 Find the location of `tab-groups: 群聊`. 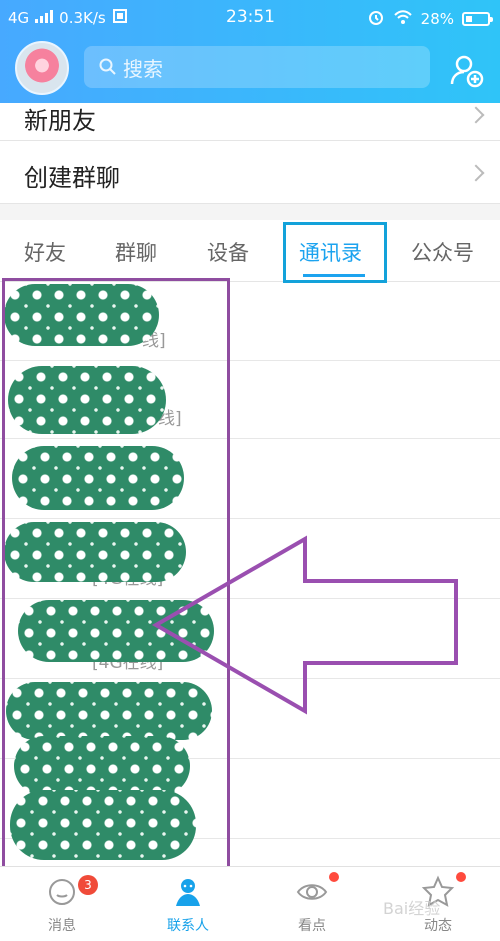

tab-groups: 群聊 is located at coordinates (136, 252).